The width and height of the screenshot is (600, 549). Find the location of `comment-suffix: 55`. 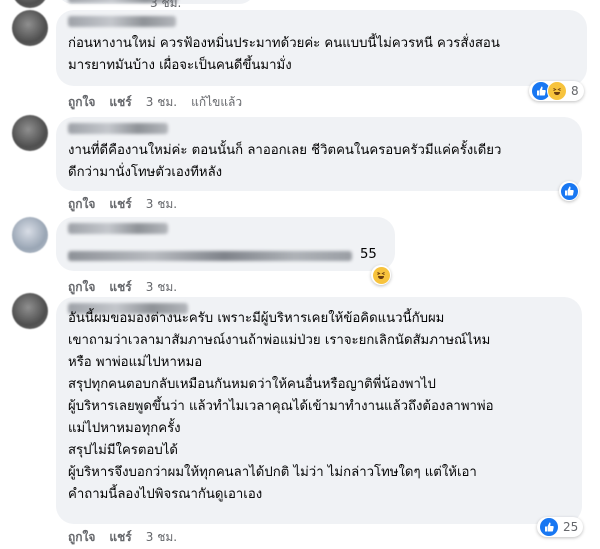

comment-suffix: 55 is located at coordinates (368, 254).